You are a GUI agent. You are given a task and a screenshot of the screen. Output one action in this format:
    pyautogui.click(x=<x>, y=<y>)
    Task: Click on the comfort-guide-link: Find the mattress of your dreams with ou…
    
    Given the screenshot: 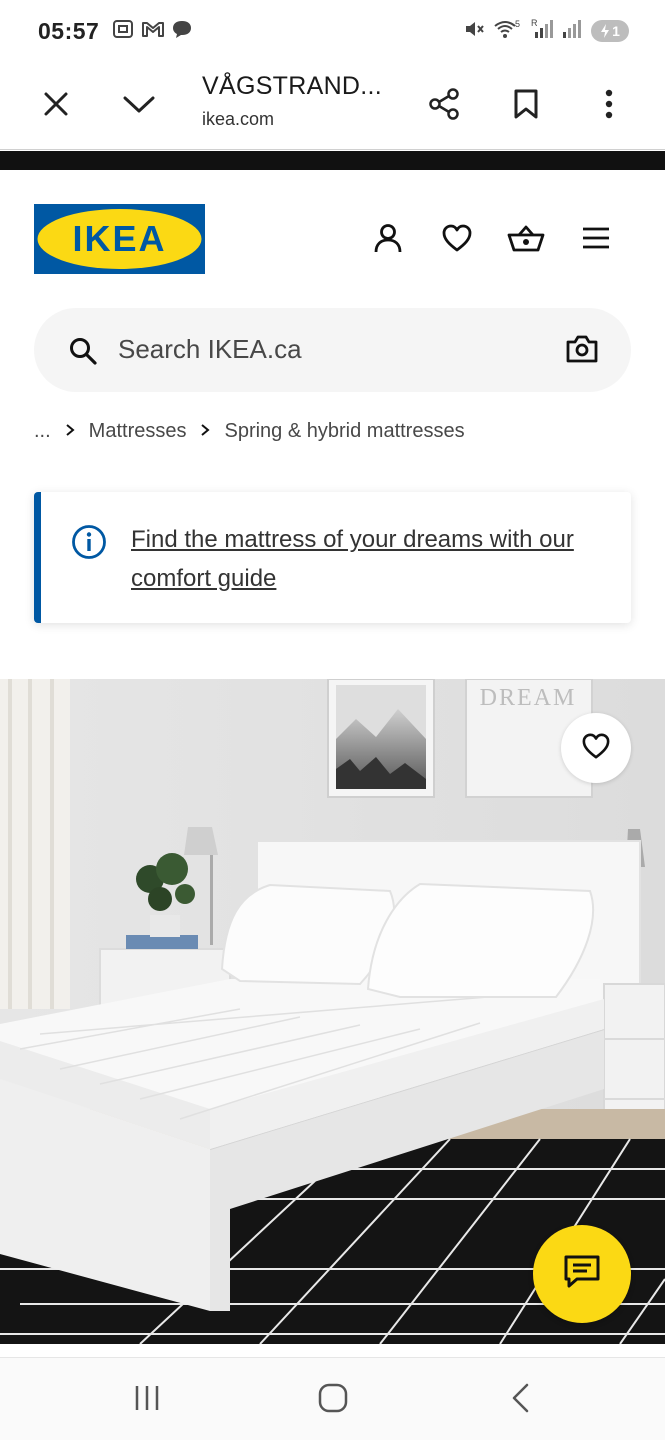 What is the action you would take?
    pyautogui.click(x=376, y=559)
    